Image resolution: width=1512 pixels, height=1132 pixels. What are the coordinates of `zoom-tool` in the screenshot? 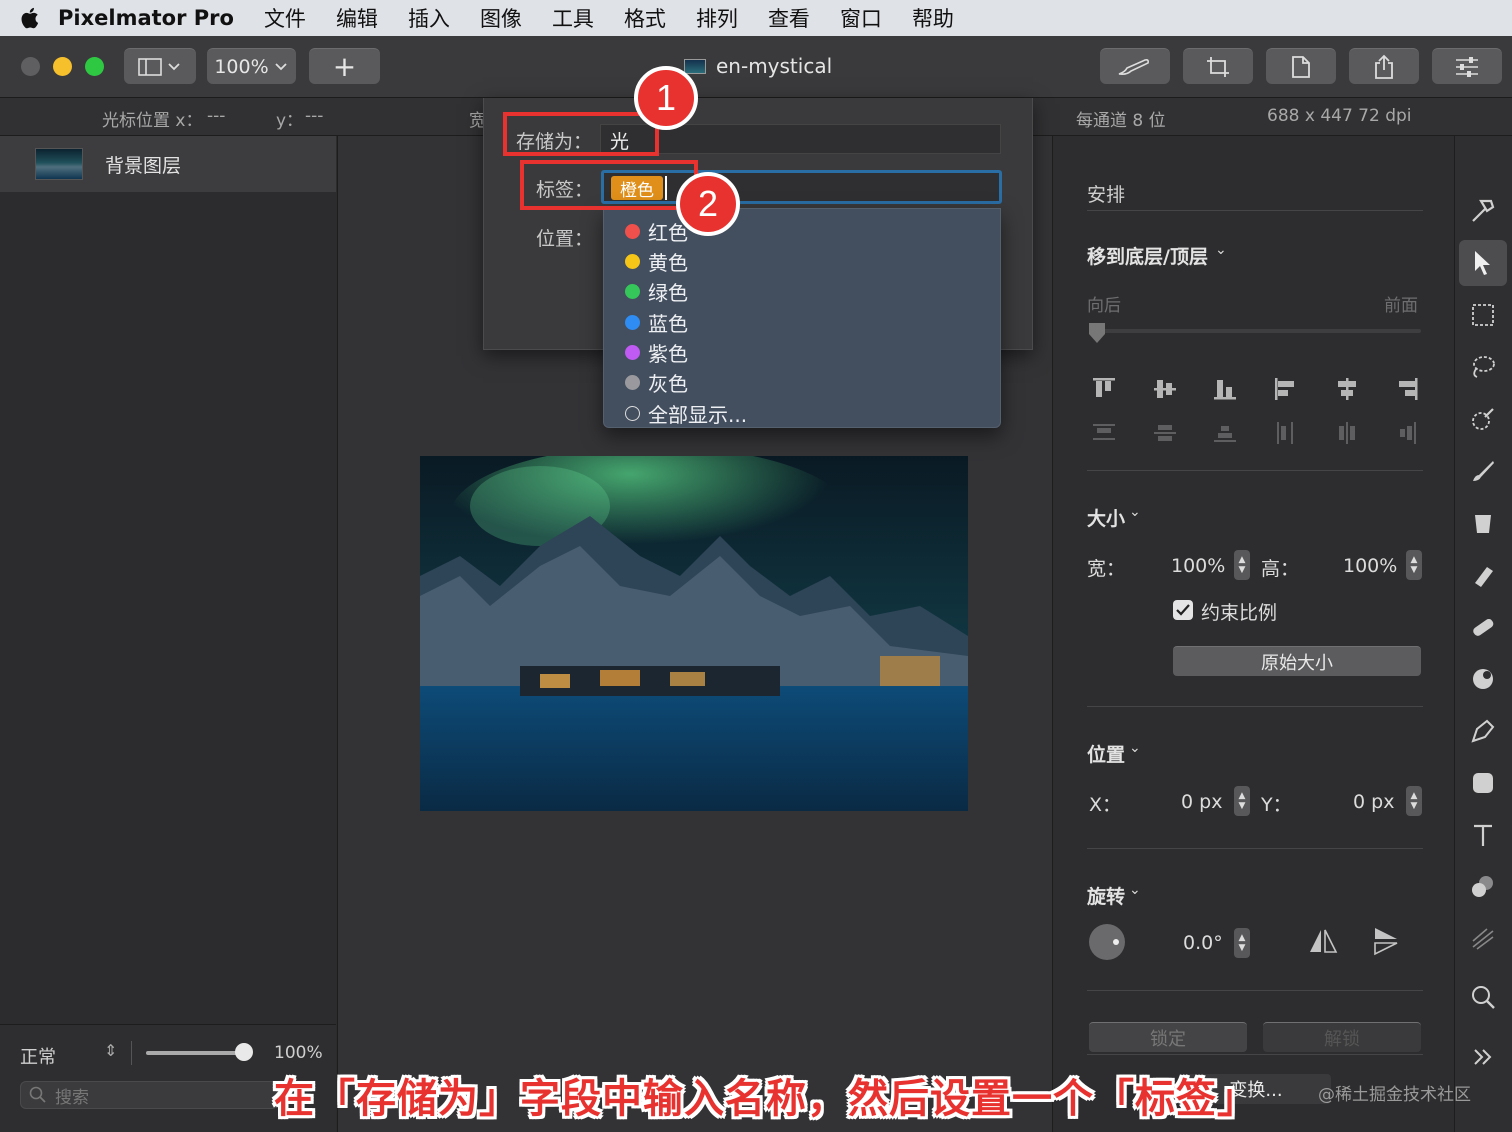 It's located at (1483, 997).